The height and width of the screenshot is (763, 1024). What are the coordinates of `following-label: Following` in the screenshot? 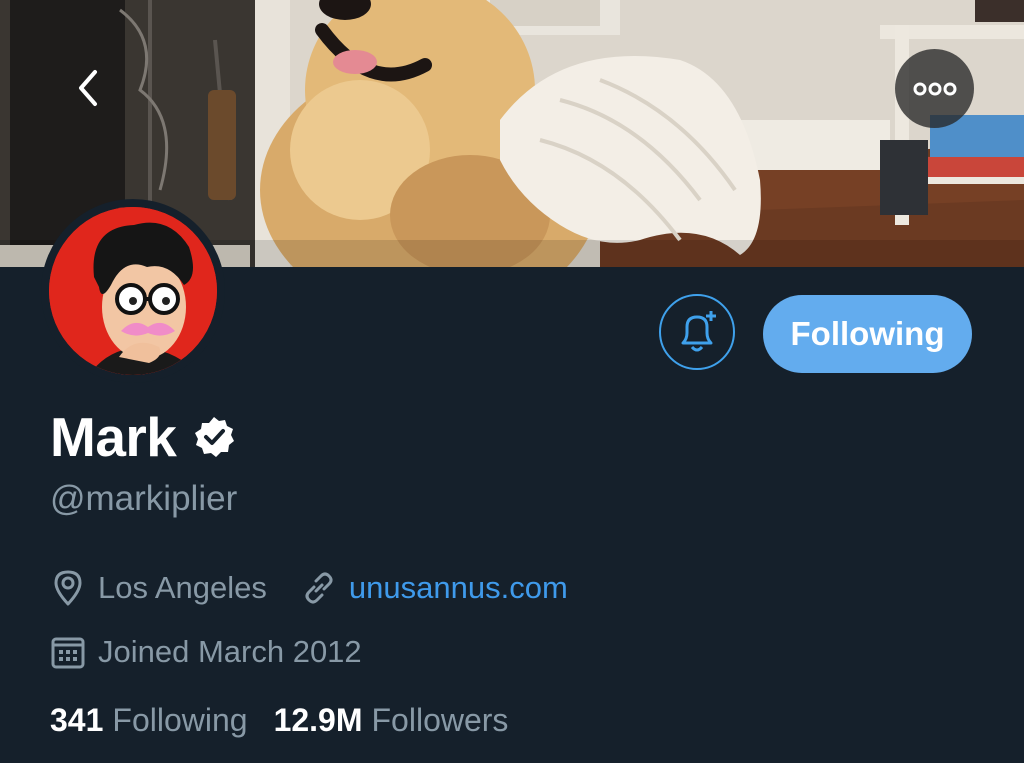 It's located at (180, 720).